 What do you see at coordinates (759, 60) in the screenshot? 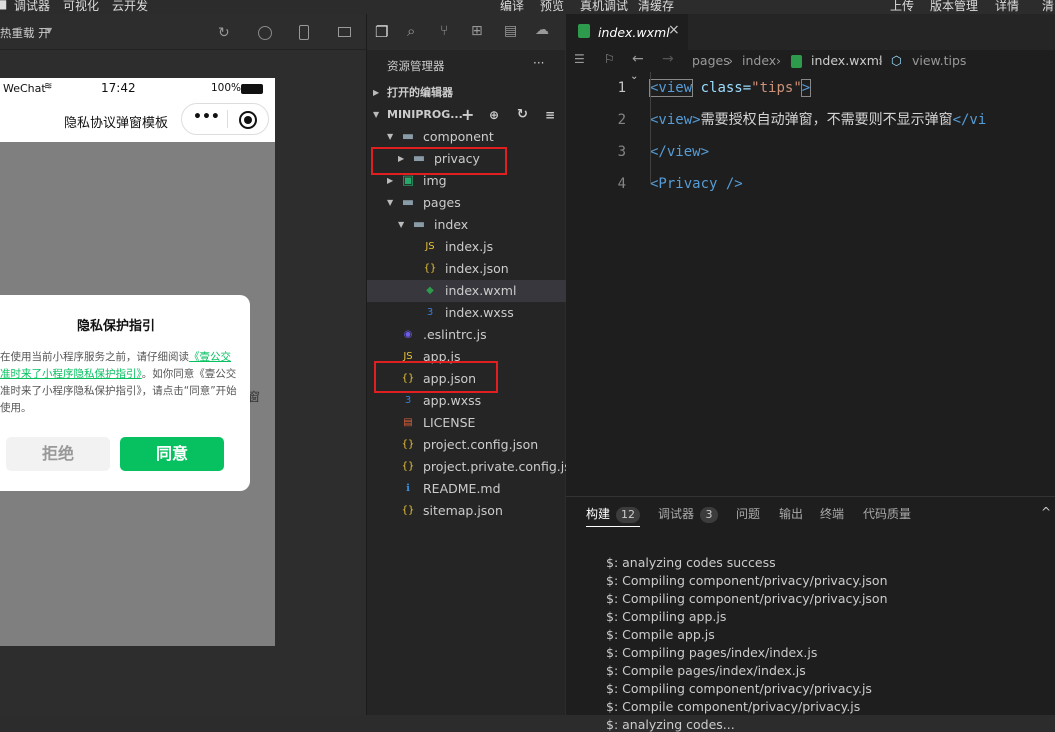
I see `crumb-index: index` at bounding box center [759, 60].